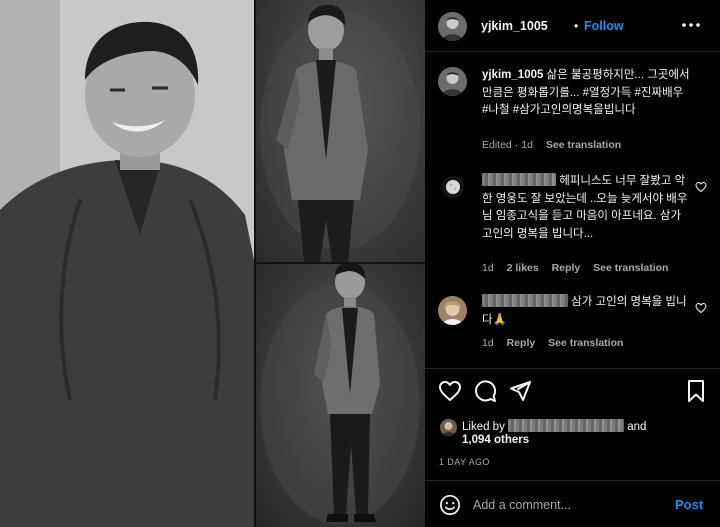 This screenshot has width=720, height=527. Describe the element at coordinates (485, 391) in the screenshot. I see `comment-bubble-icon` at that location.